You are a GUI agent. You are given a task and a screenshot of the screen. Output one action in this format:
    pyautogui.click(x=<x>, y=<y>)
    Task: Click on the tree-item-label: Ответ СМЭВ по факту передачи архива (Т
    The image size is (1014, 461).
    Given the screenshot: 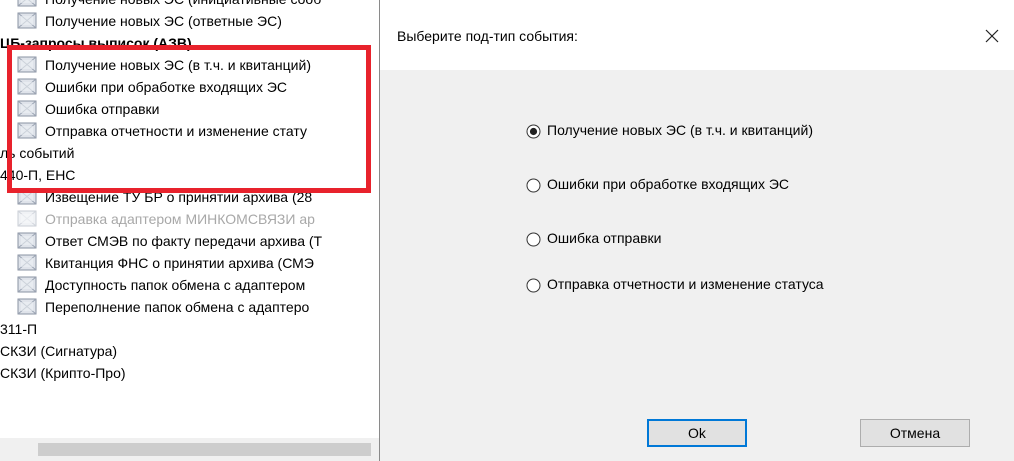 What is the action you would take?
    pyautogui.click(x=184, y=241)
    